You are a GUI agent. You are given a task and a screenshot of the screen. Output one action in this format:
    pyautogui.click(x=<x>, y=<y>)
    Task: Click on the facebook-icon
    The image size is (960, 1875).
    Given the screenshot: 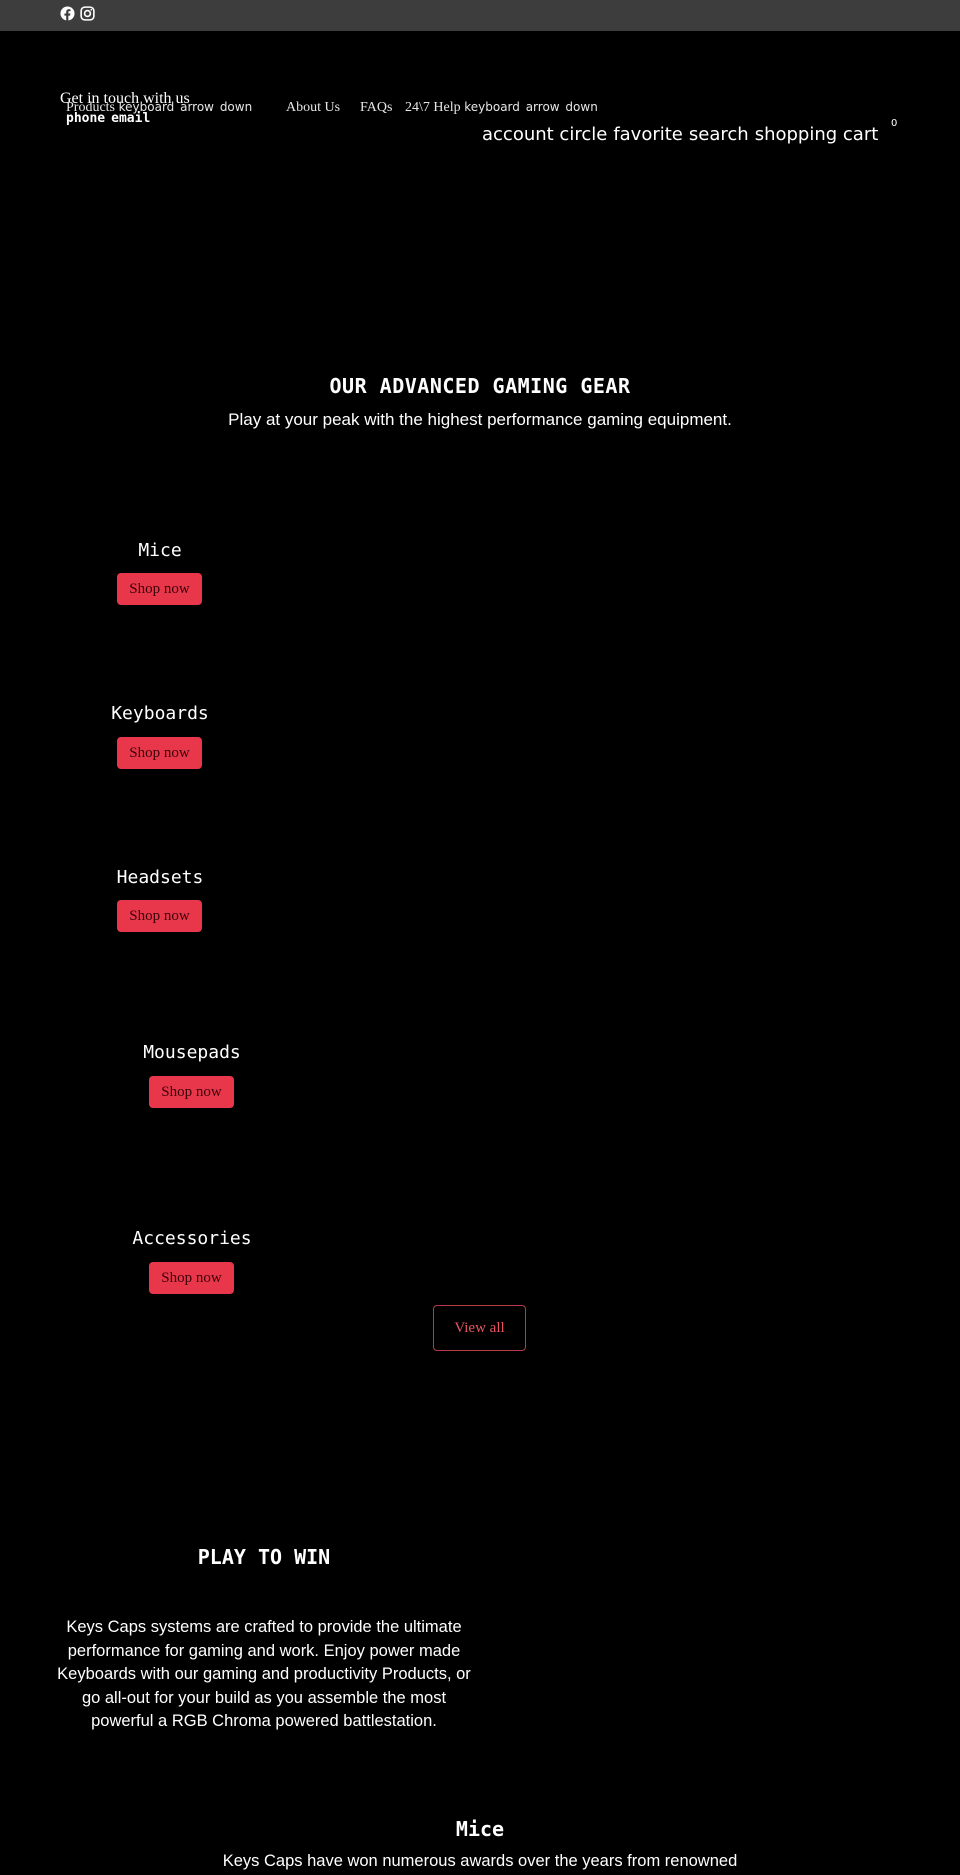 What is the action you would take?
    pyautogui.click(x=67, y=13)
    